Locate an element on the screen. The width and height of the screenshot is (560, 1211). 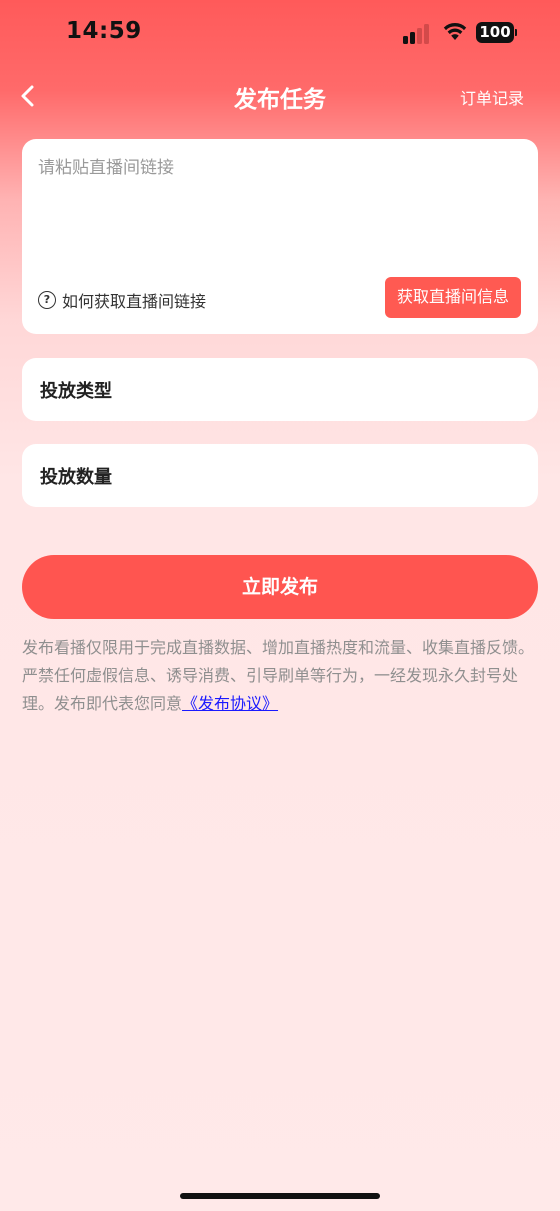
delivery-quantity-label: 投放数量 is located at coordinates (76, 477).